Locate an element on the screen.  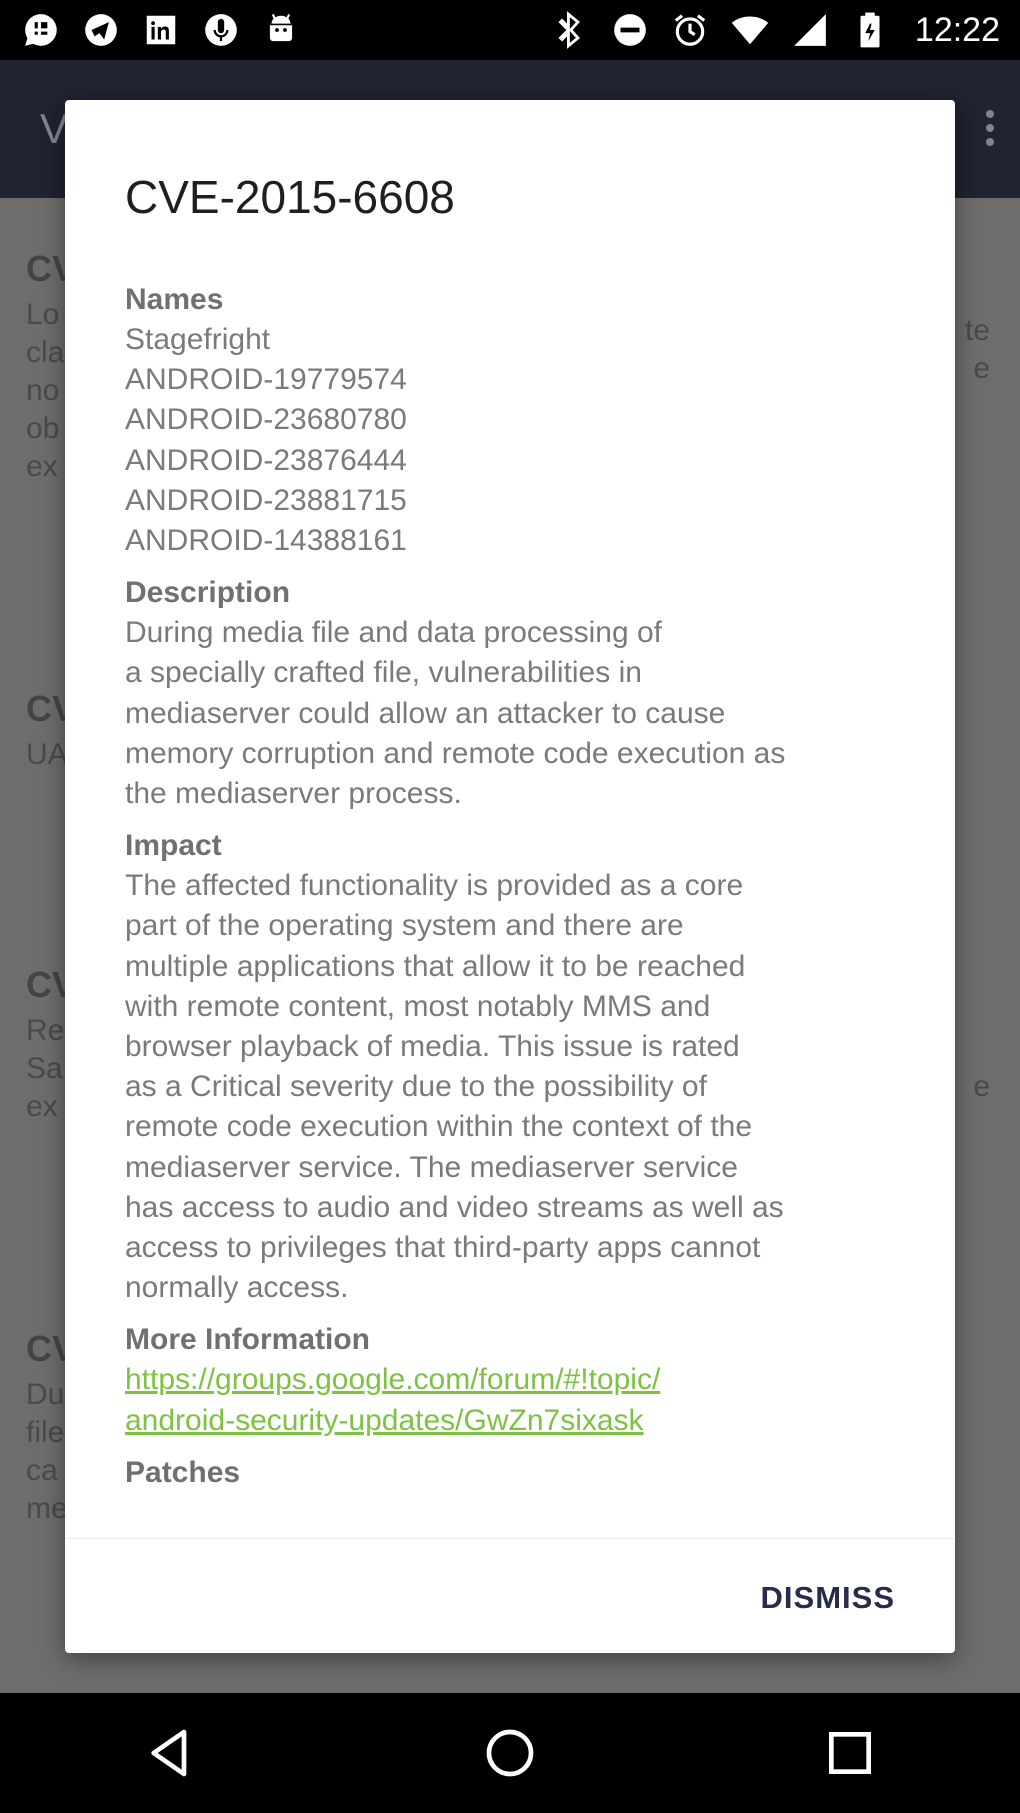
notification-icons is located at coordinates (161, 30).